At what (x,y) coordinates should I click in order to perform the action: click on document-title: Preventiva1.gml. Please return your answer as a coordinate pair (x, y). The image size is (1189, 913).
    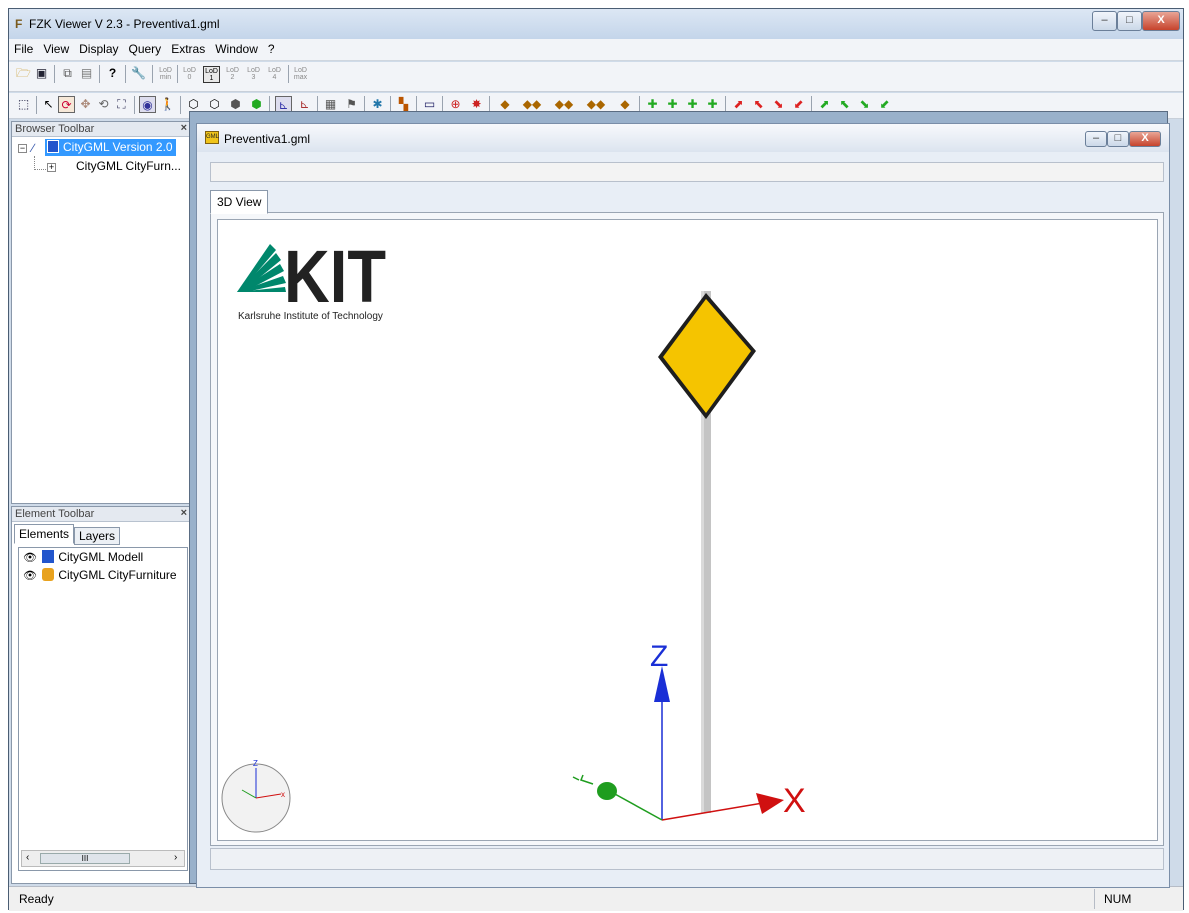
    Looking at the image, I should click on (267, 139).